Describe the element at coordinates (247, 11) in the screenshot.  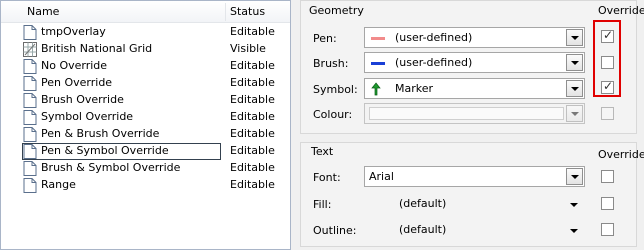
I see `status-column-header: Status` at that location.